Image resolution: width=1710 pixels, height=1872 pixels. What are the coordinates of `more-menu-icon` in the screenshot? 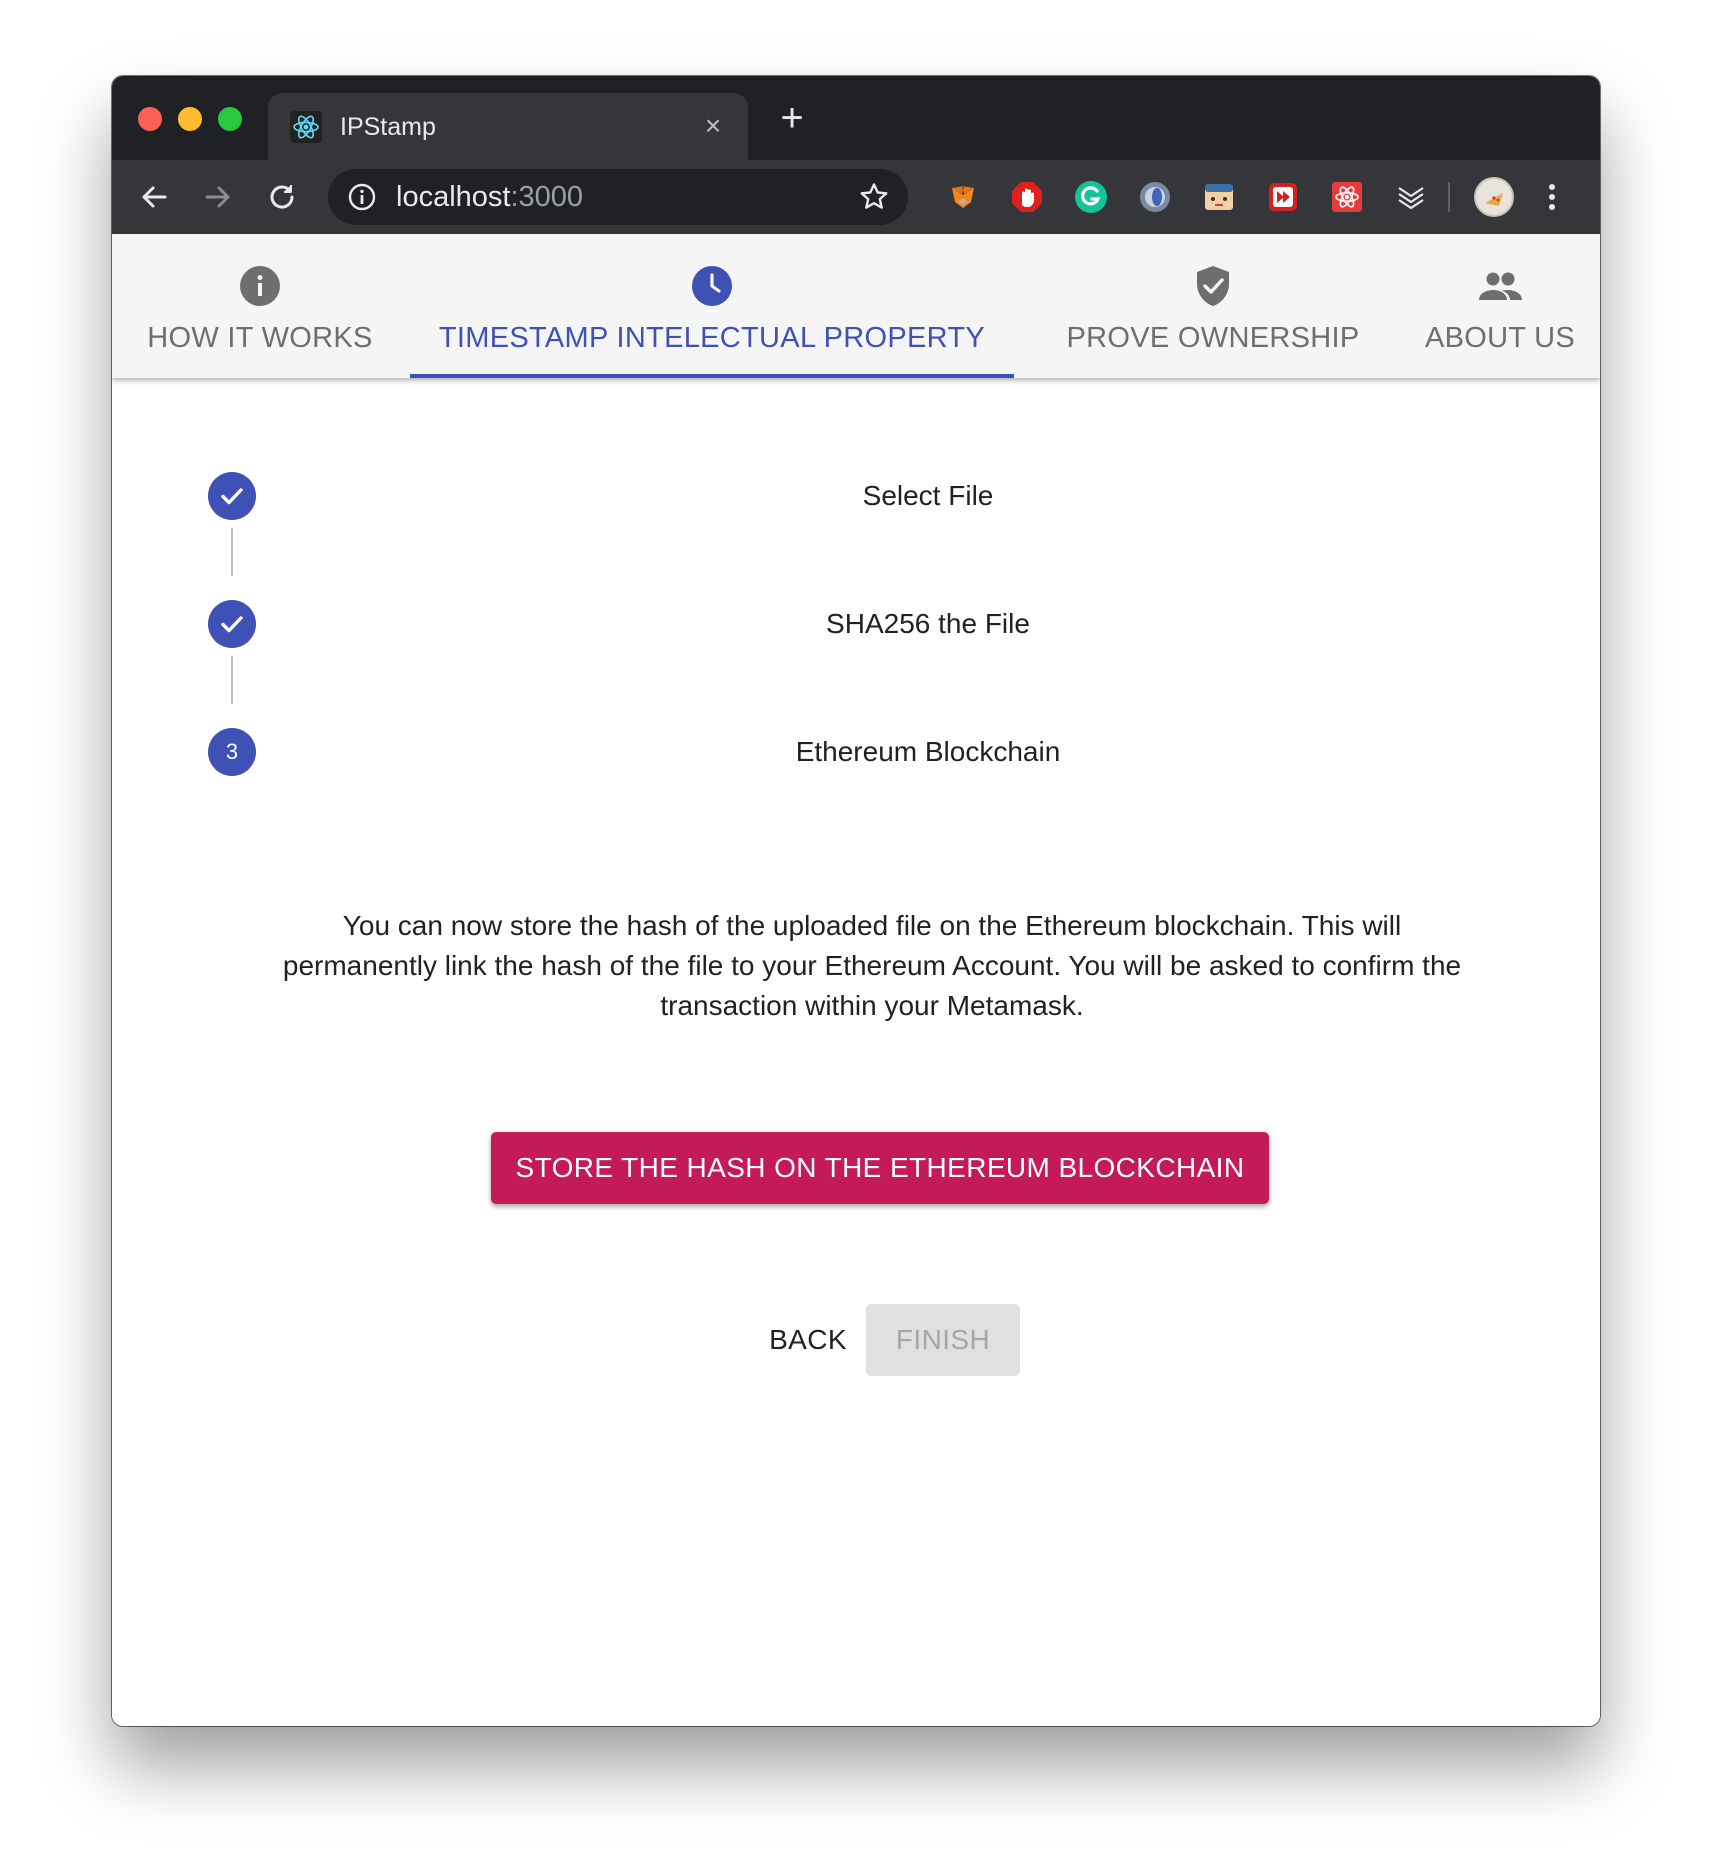 It's located at (1552, 197).